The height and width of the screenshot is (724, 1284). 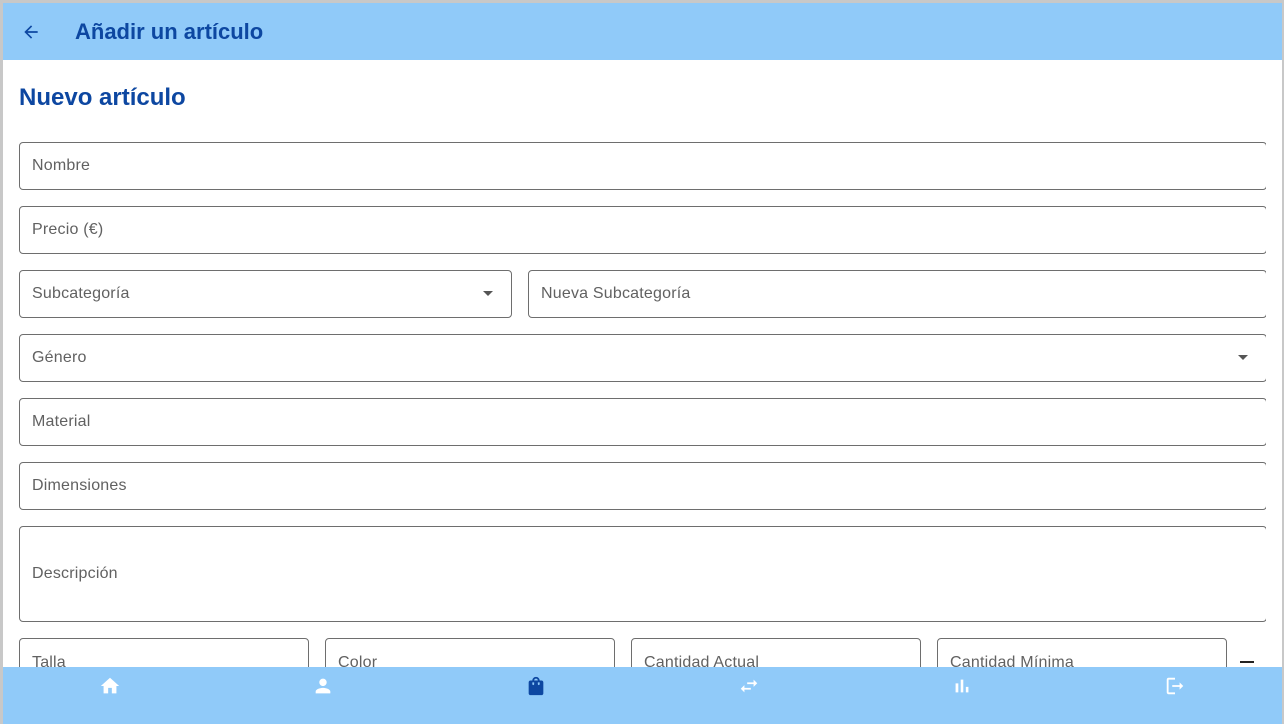 I want to click on dimensions-field-label: Dimensiones, so click(x=79, y=485).